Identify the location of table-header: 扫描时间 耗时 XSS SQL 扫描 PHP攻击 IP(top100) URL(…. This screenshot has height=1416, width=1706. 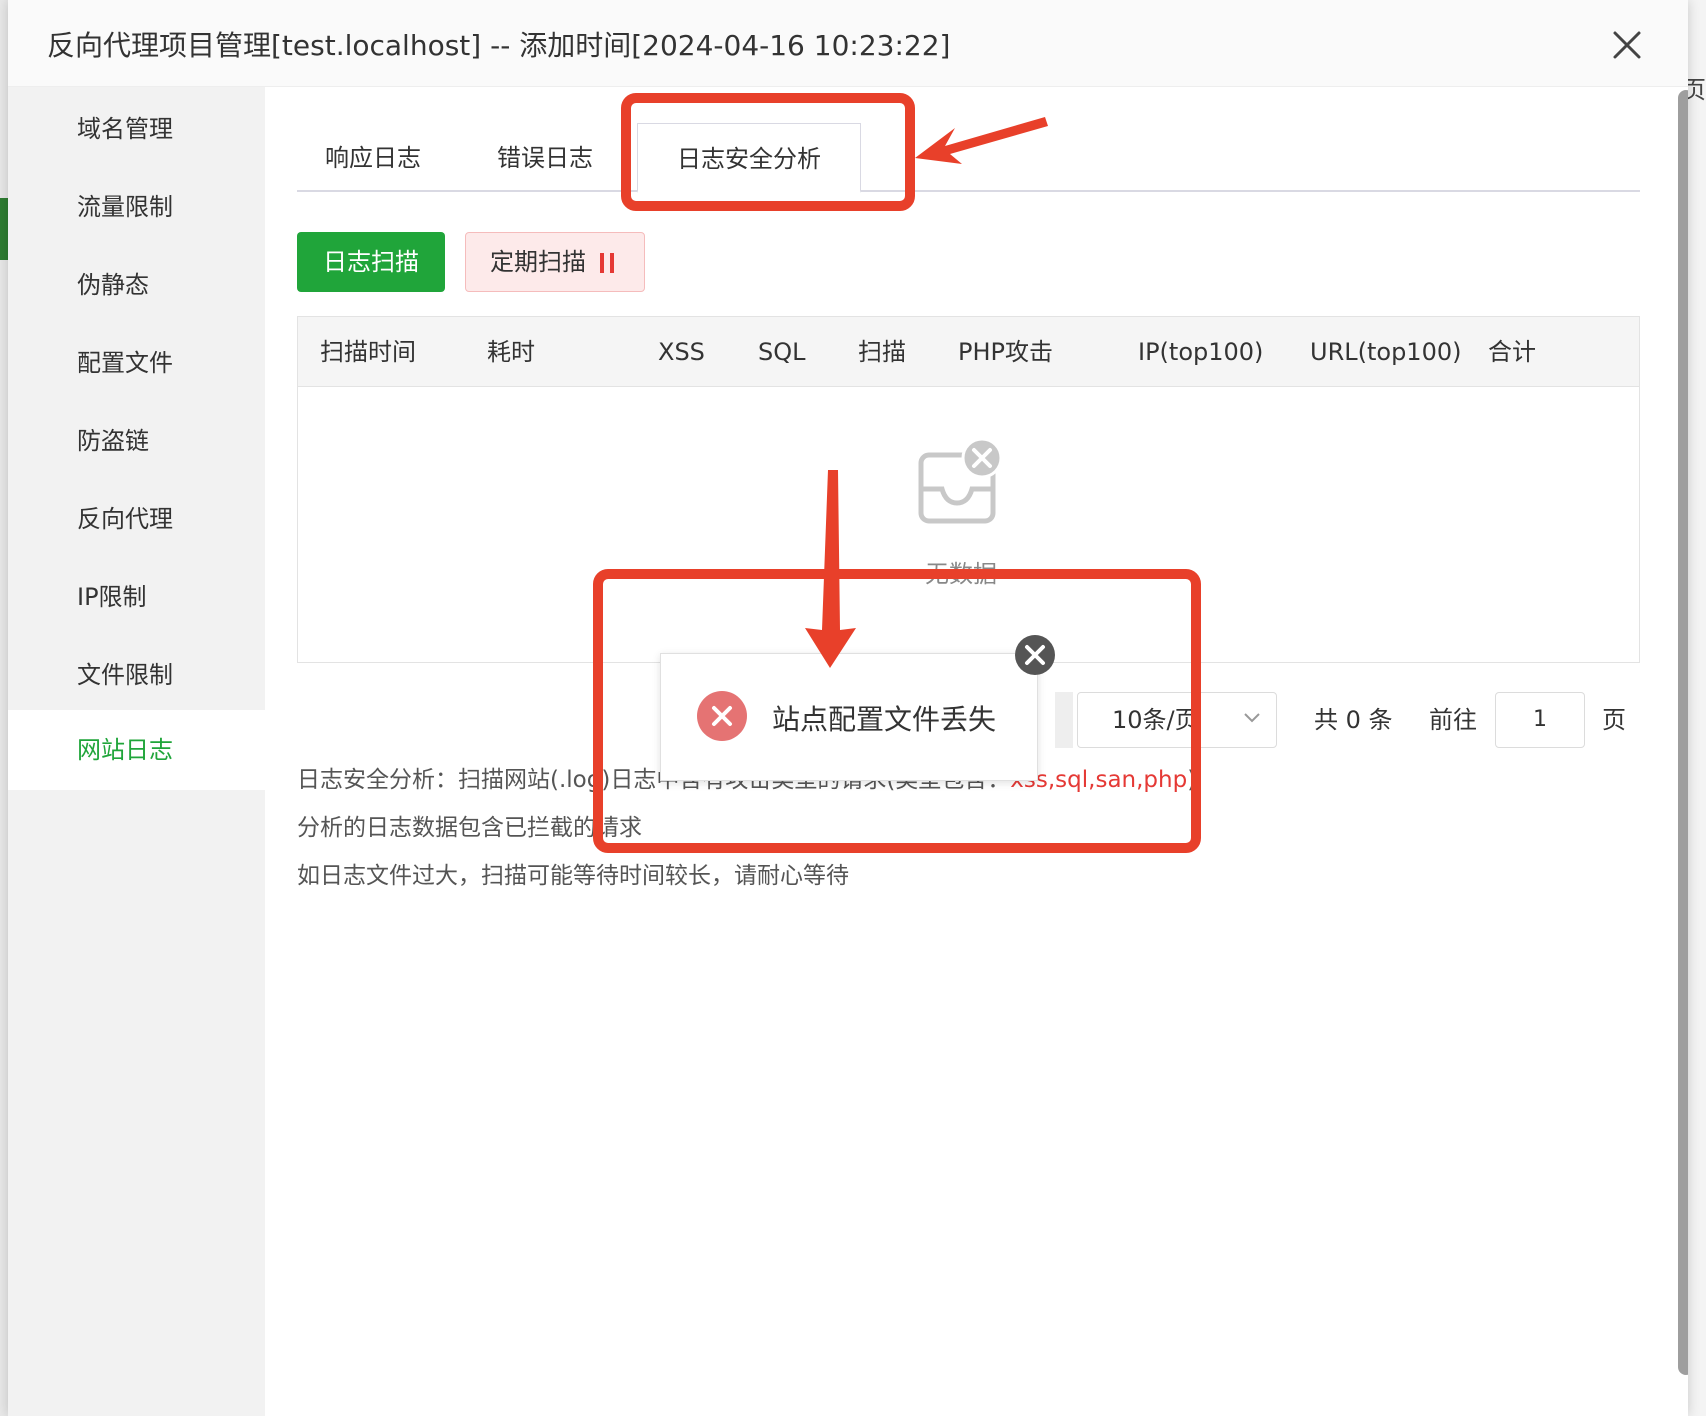
(968, 352).